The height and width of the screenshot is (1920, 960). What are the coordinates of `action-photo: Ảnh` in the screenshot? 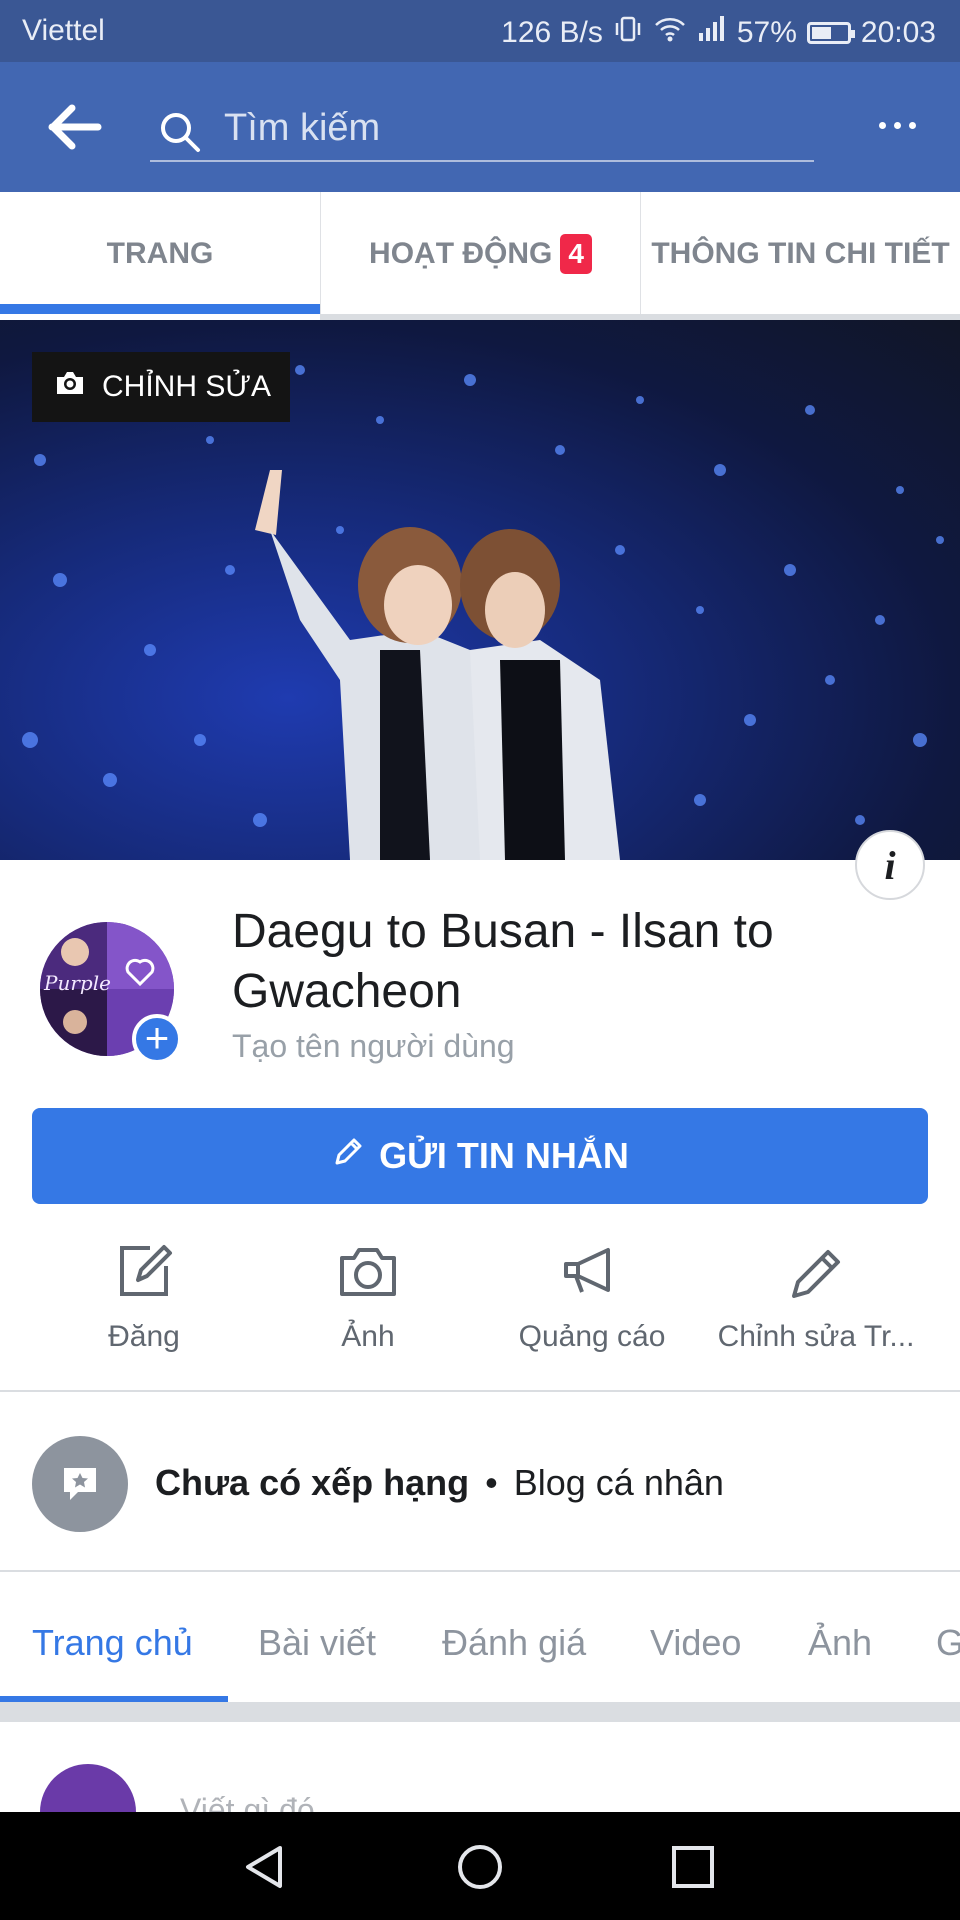 It's located at (368, 1297).